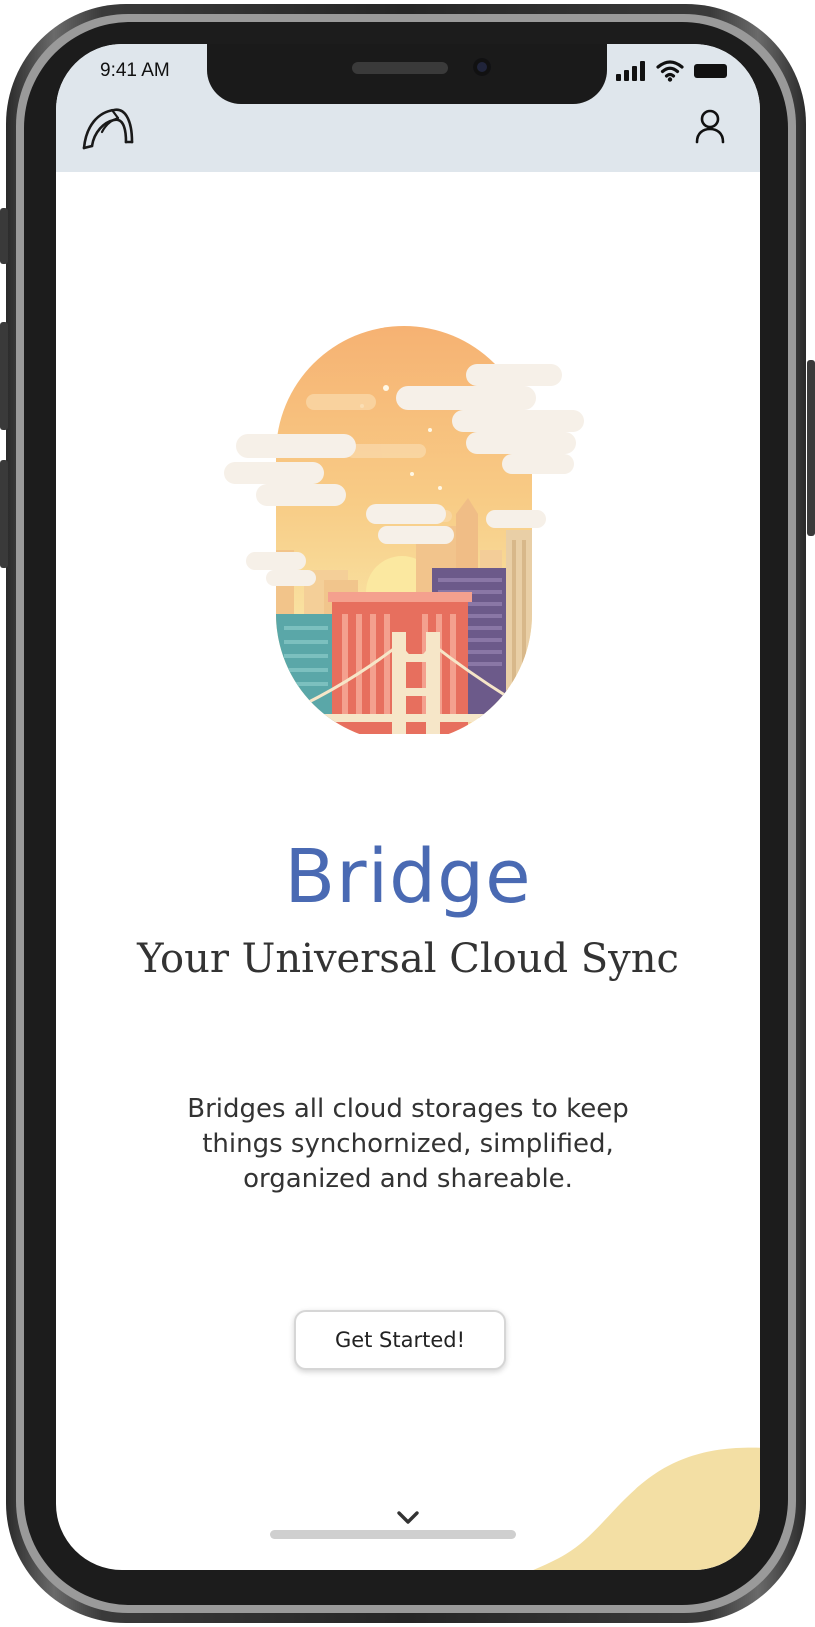  I want to click on app-subtitle: Your Universal Cloud Sync, so click(408, 959).